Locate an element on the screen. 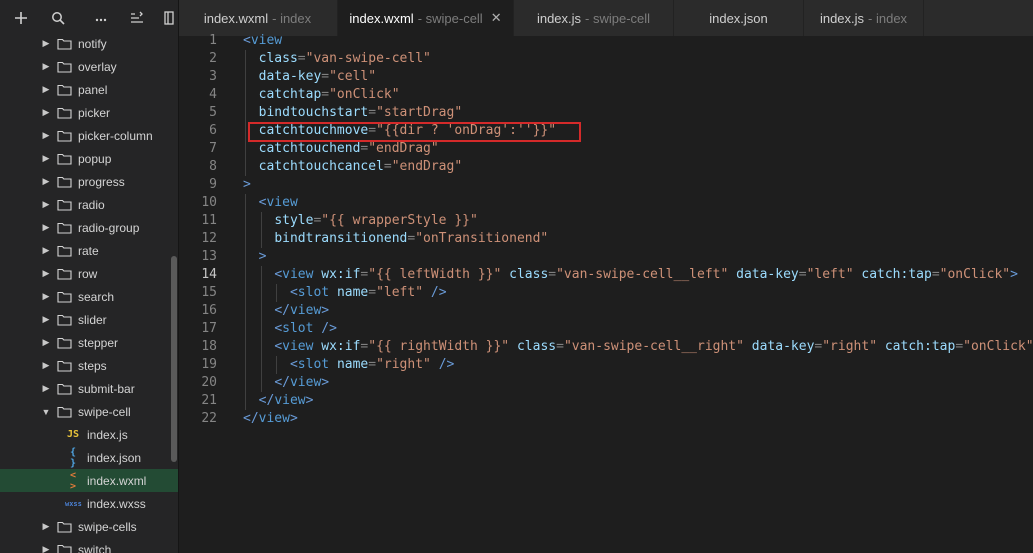 The width and height of the screenshot is (1033, 553). code-line: 22 </view> is located at coordinates (606, 419).